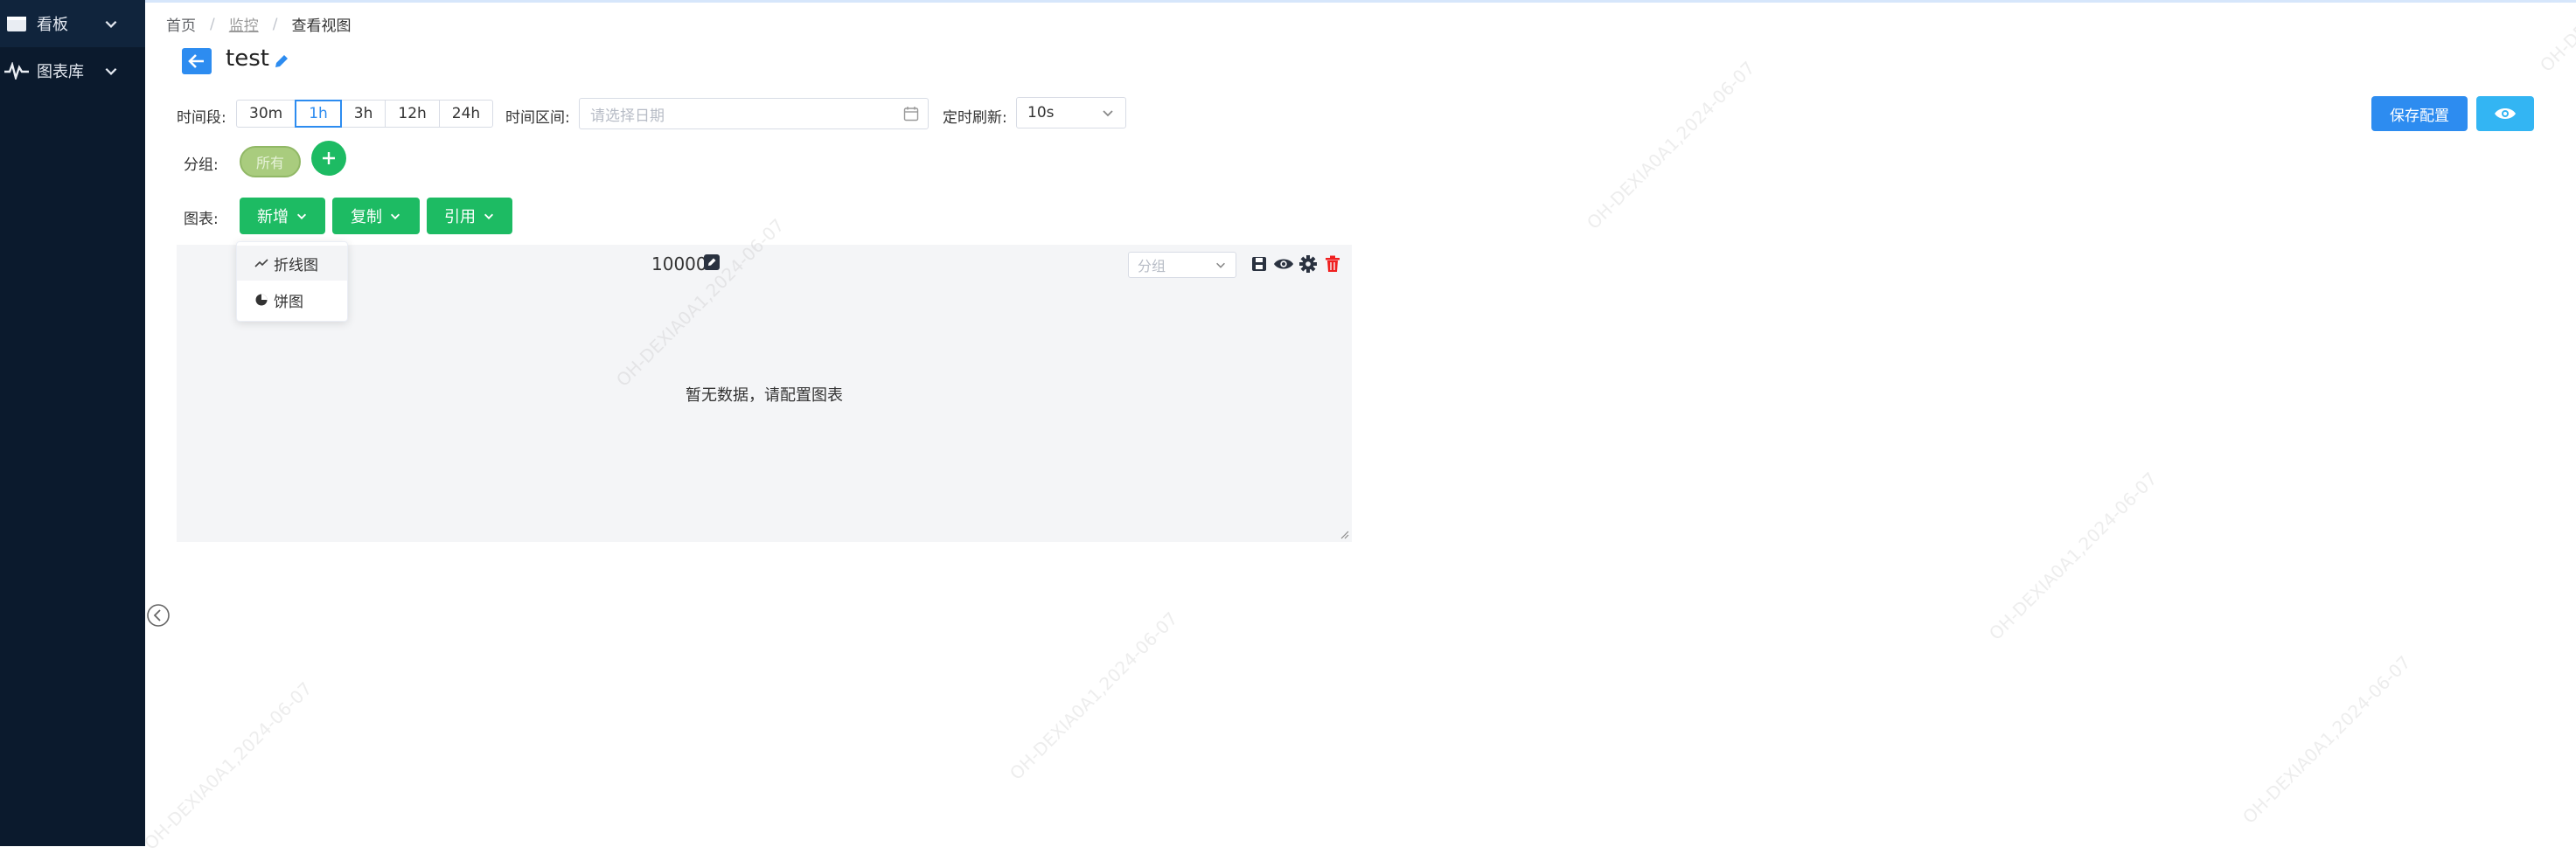  What do you see at coordinates (1152, 266) in the screenshot?
I see `panel-group-placeholder: 分组` at bounding box center [1152, 266].